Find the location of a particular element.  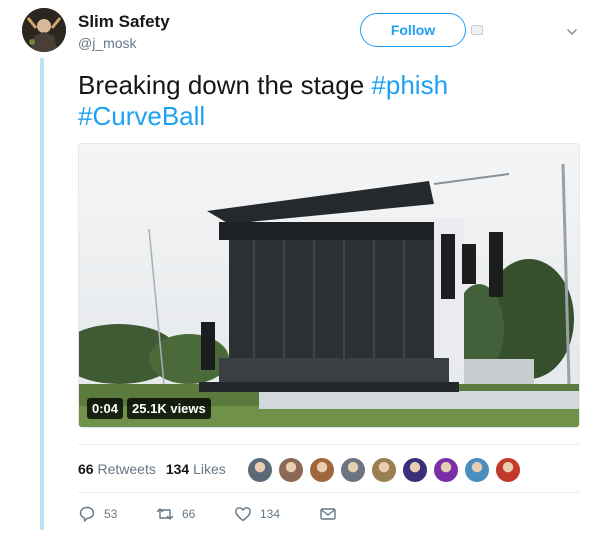

retweets-label: Retweets is located at coordinates (126, 469).